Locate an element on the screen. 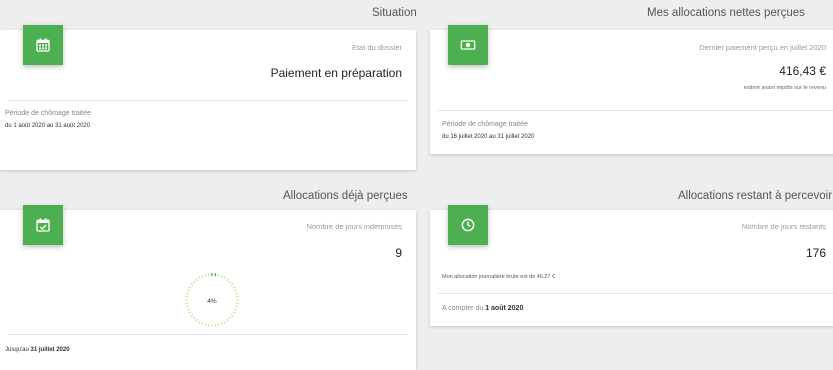  deja-icon-box is located at coordinates (43, 225).